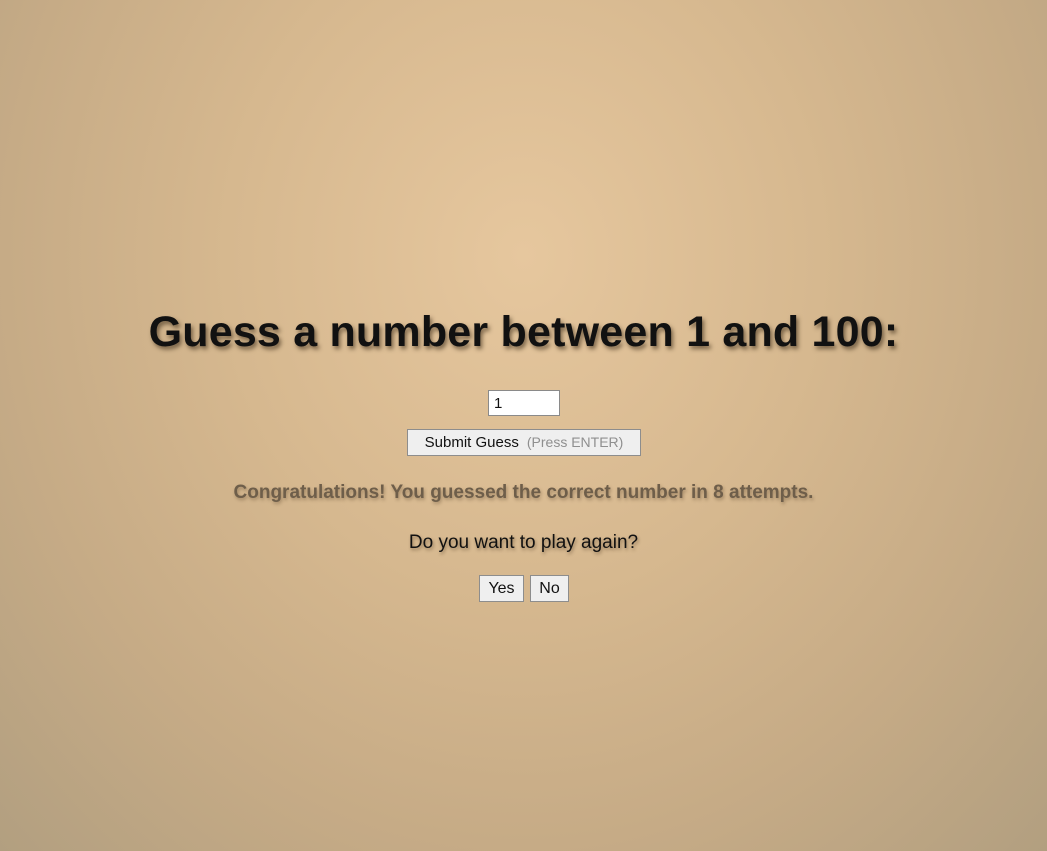 The height and width of the screenshot is (851, 1047). What do you see at coordinates (523, 332) in the screenshot?
I see `page-title: Guess a number between 1 and 100:` at bounding box center [523, 332].